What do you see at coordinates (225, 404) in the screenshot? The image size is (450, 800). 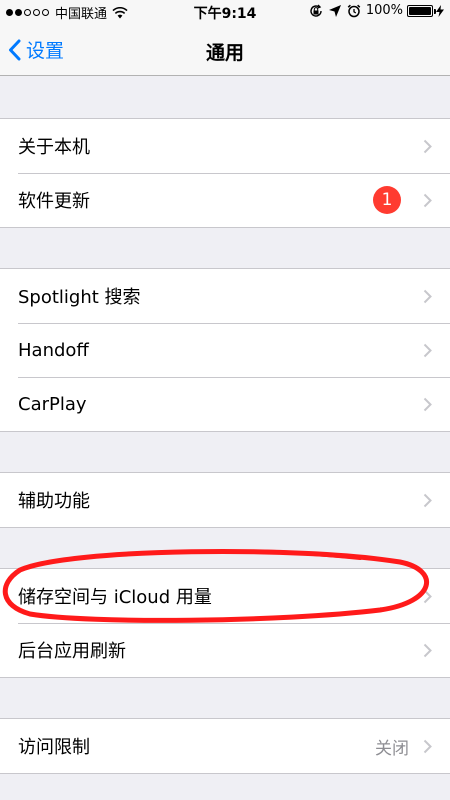 I see `row-carplay: CarPlay` at bounding box center [225, 404].